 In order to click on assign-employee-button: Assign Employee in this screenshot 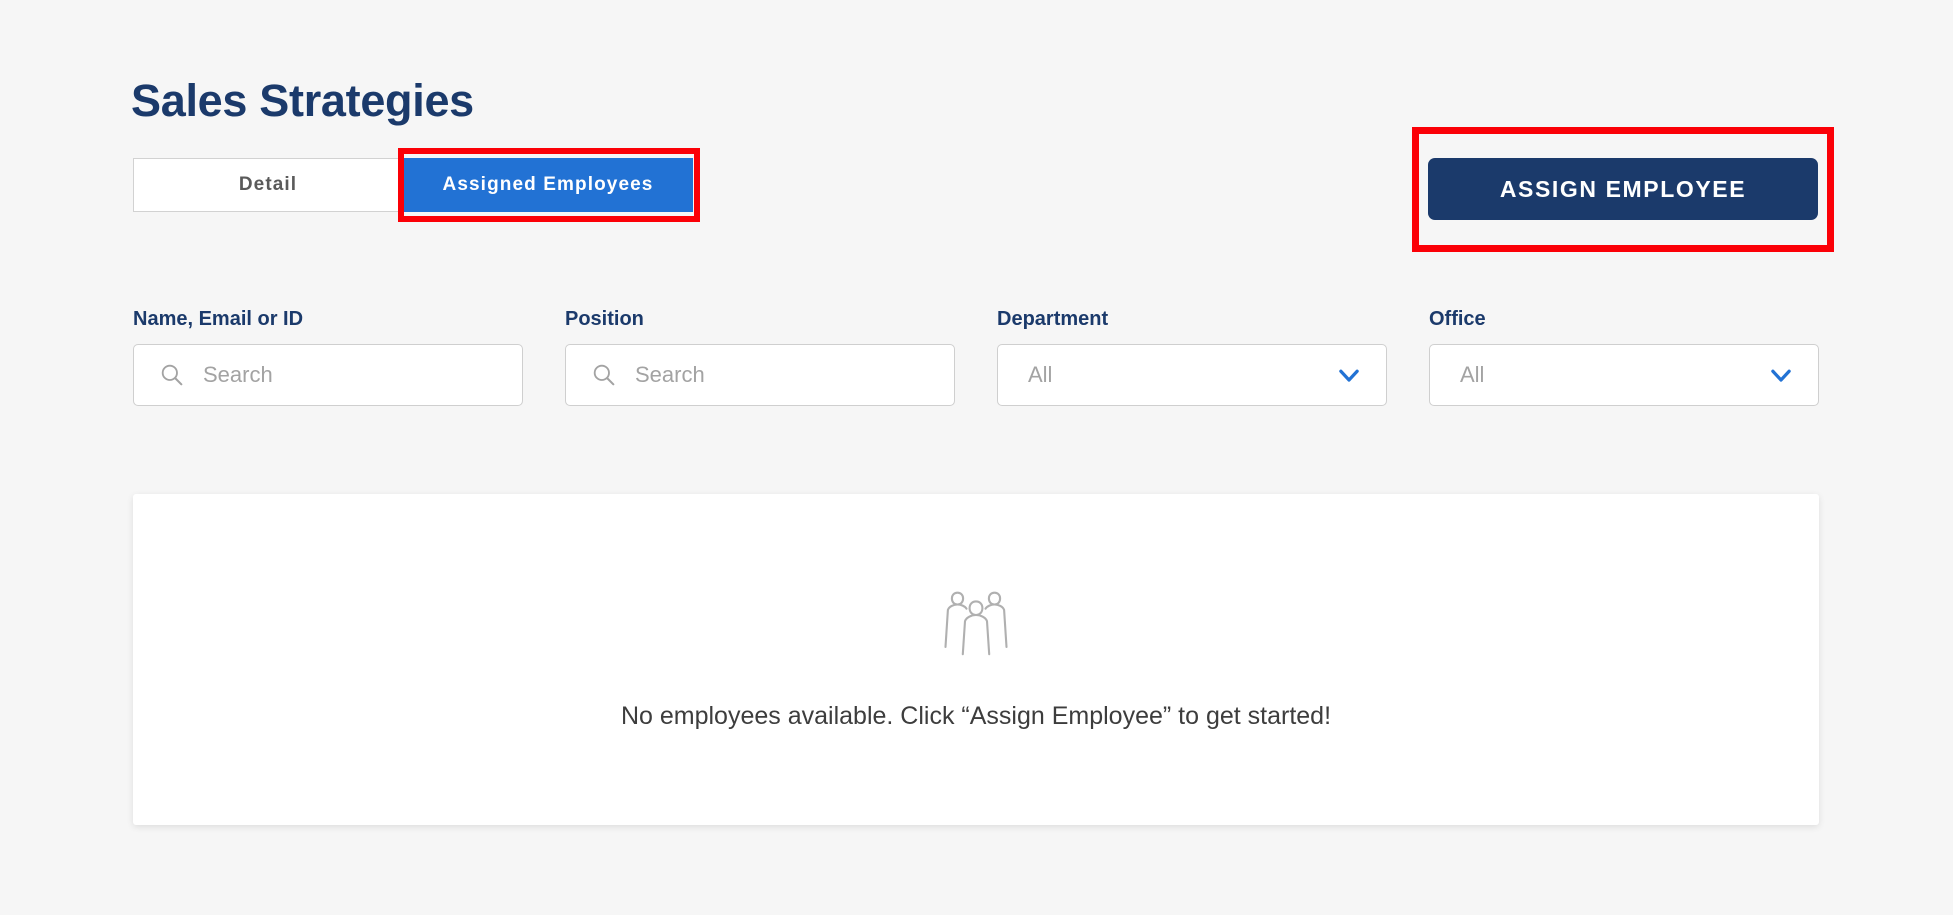, I will do `click(1623, 189)`.